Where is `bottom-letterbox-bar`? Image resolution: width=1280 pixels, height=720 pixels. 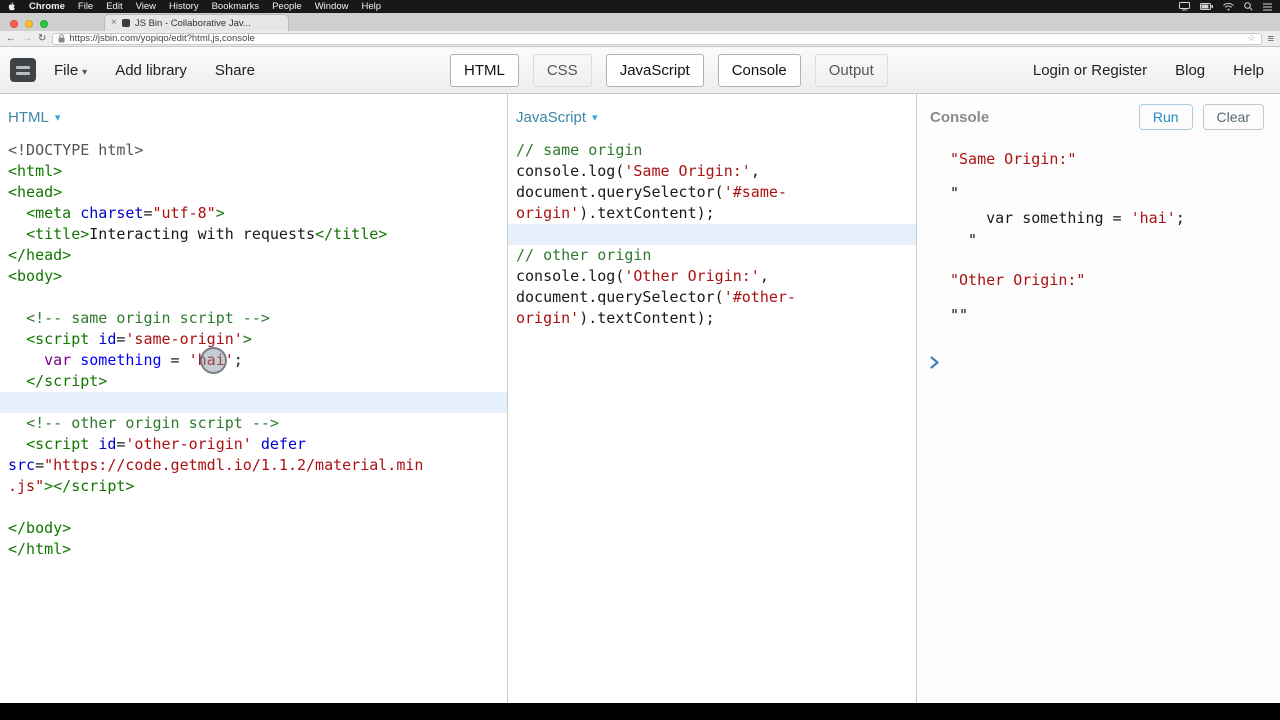
bottom-letterbox-bar is located at coordinates (640, 711).